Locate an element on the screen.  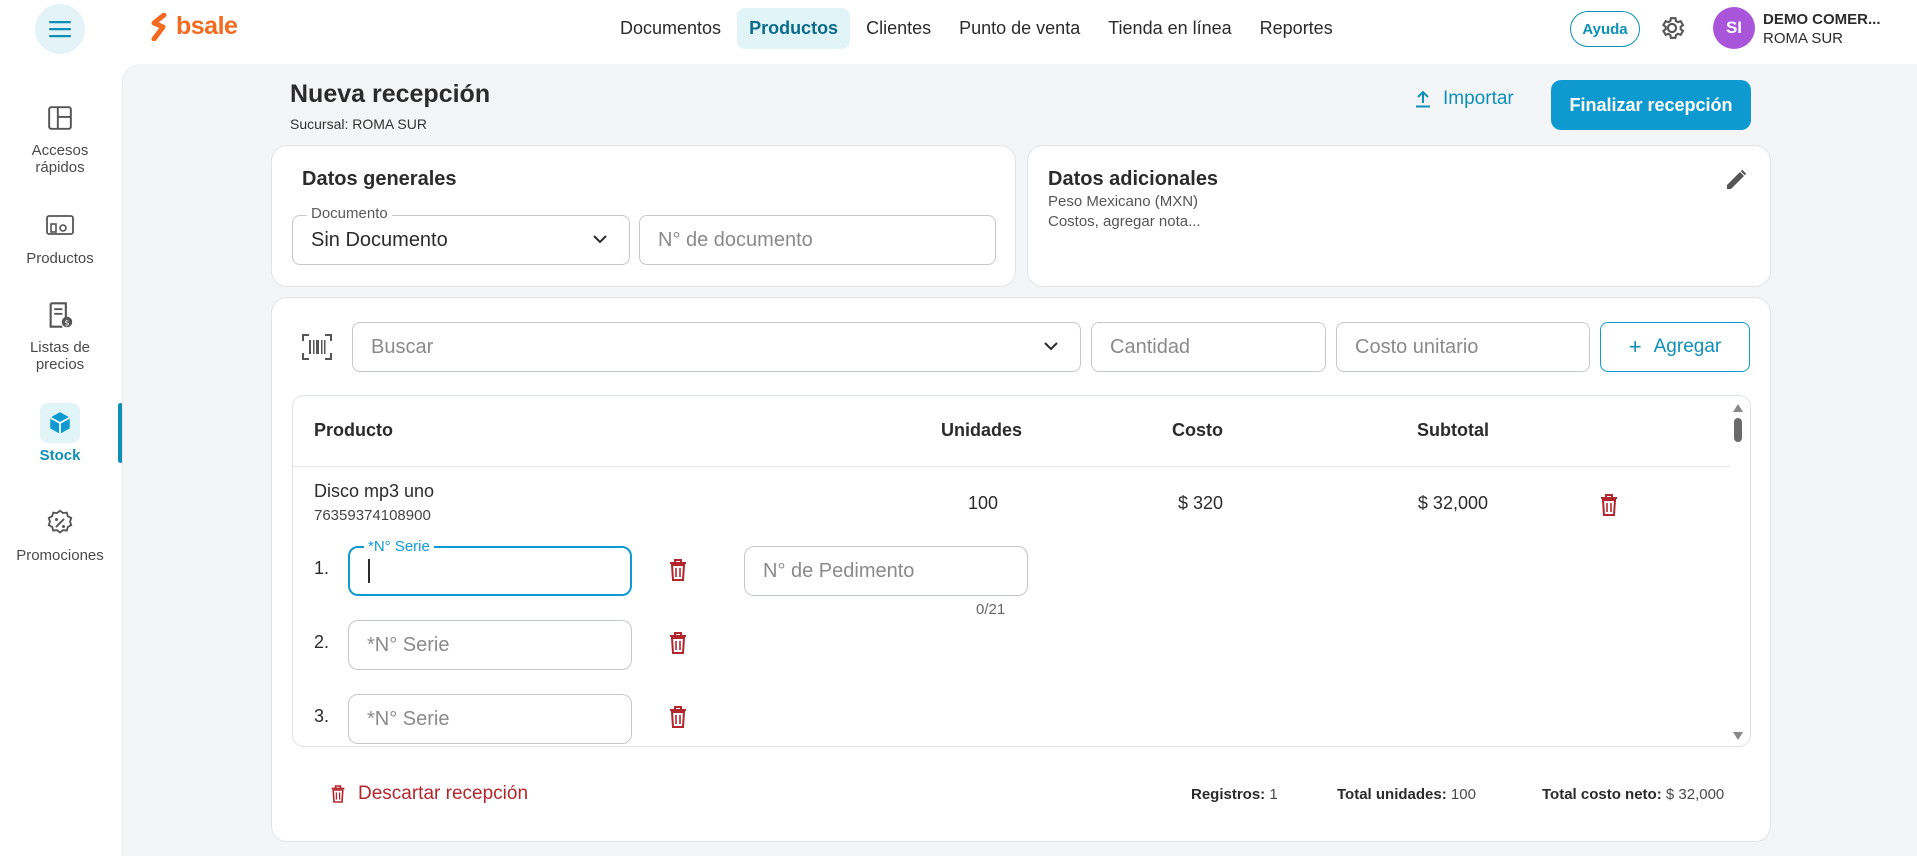
help-button: Ayuda is located at coordinates (1605, 29).